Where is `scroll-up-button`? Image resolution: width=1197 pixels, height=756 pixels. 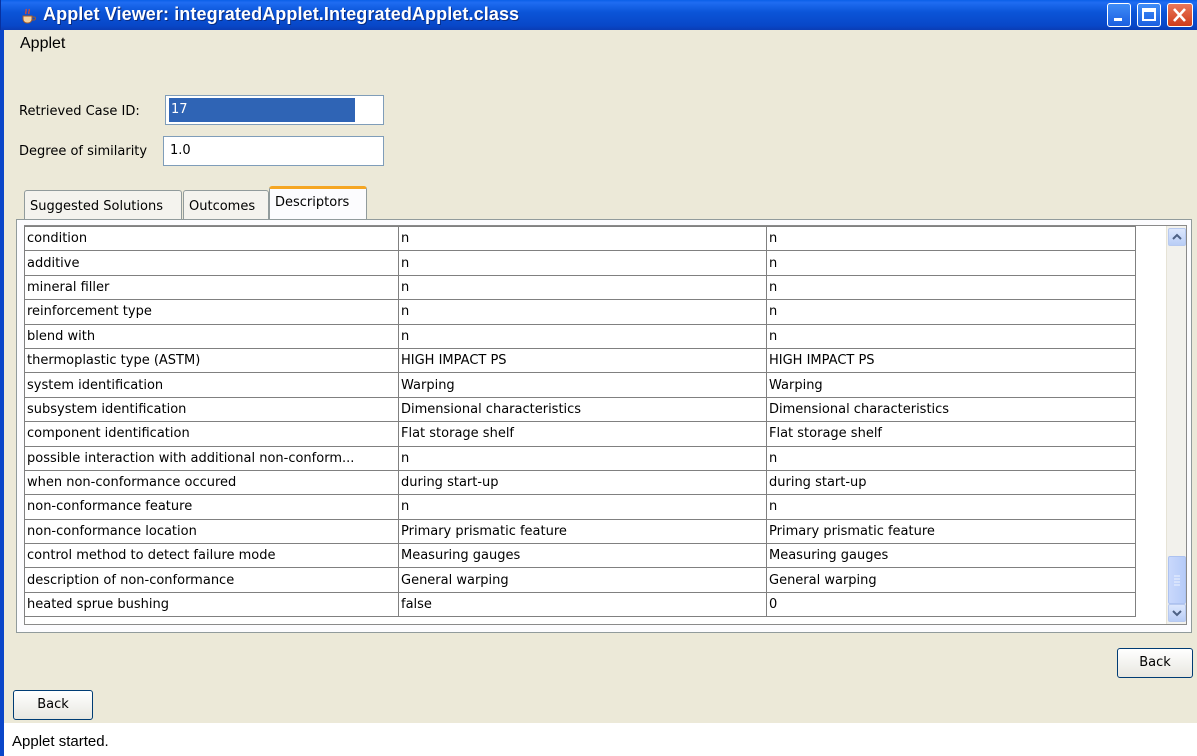 scroll-up-button is located at coordinates (1177, 237).